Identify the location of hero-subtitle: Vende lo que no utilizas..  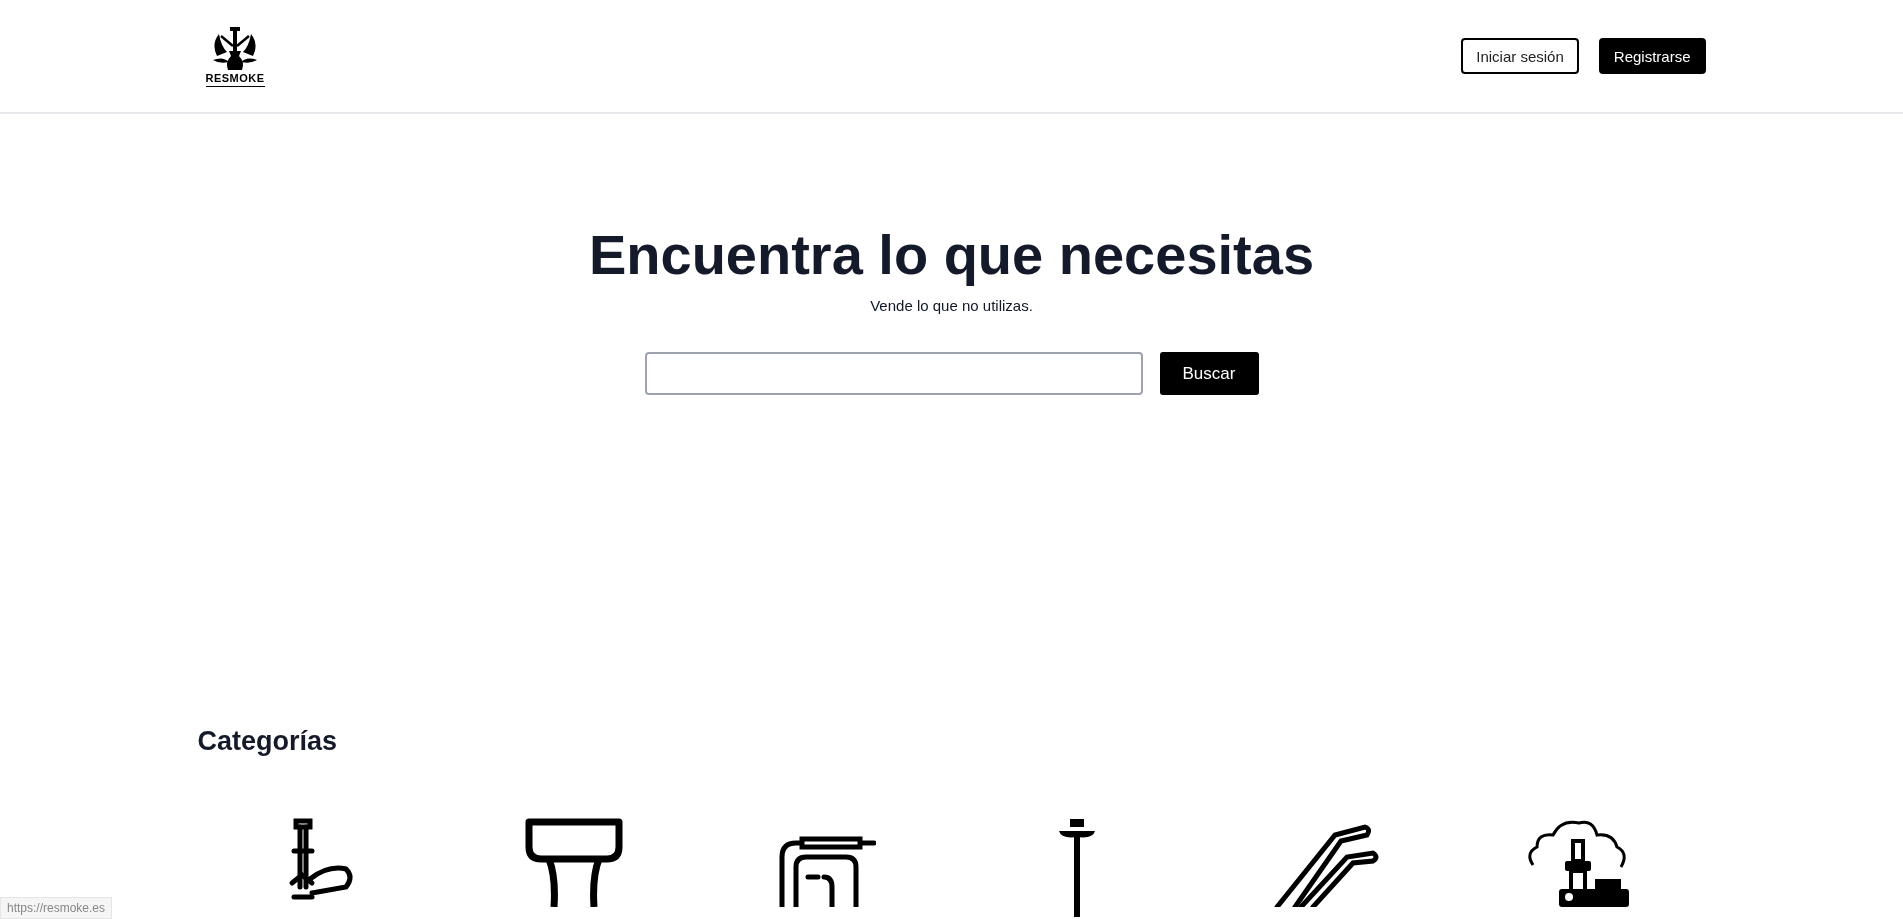
(951, 305).